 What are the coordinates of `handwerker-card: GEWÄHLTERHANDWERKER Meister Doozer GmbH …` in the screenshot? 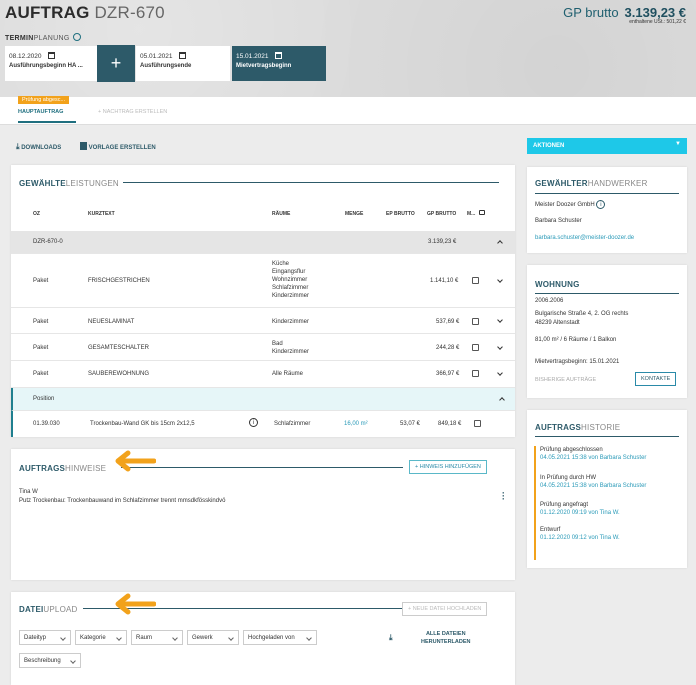 It's located at (607, 210).